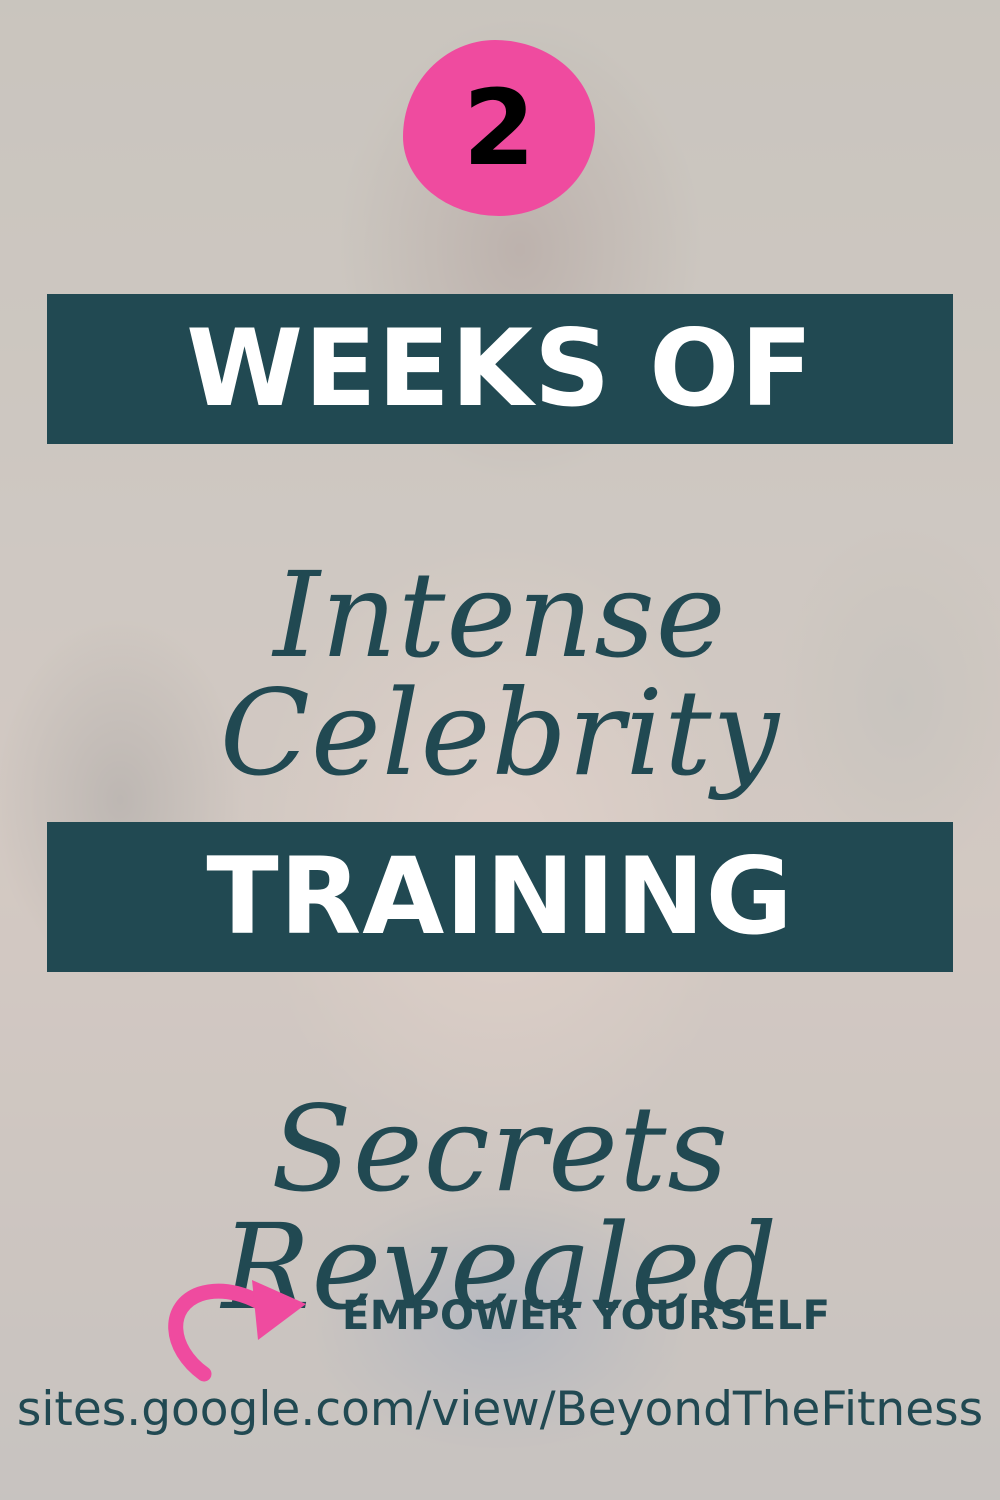 The height and width of the screenshot is (1500, 1000). I want to click on headline-weeks-text: WEEKS OF, so click(500, 368).